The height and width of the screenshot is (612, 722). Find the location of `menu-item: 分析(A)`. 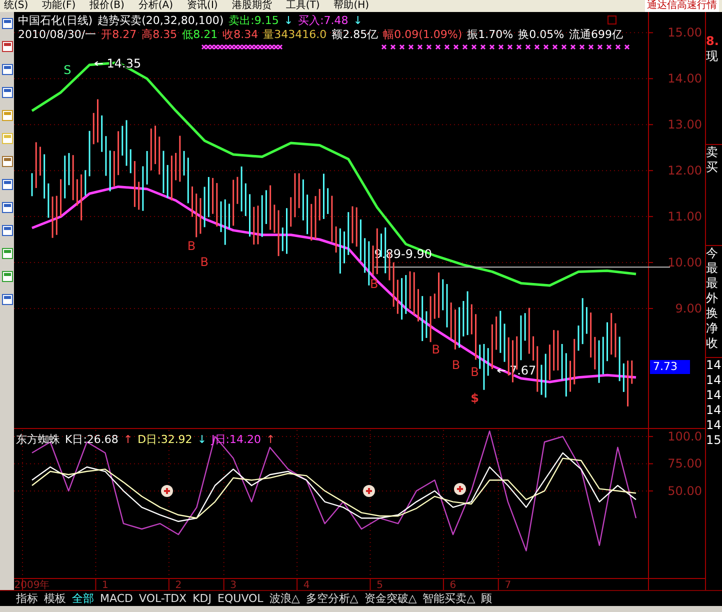

menu-item: 分析(A) is located at coordinates (156, 6).